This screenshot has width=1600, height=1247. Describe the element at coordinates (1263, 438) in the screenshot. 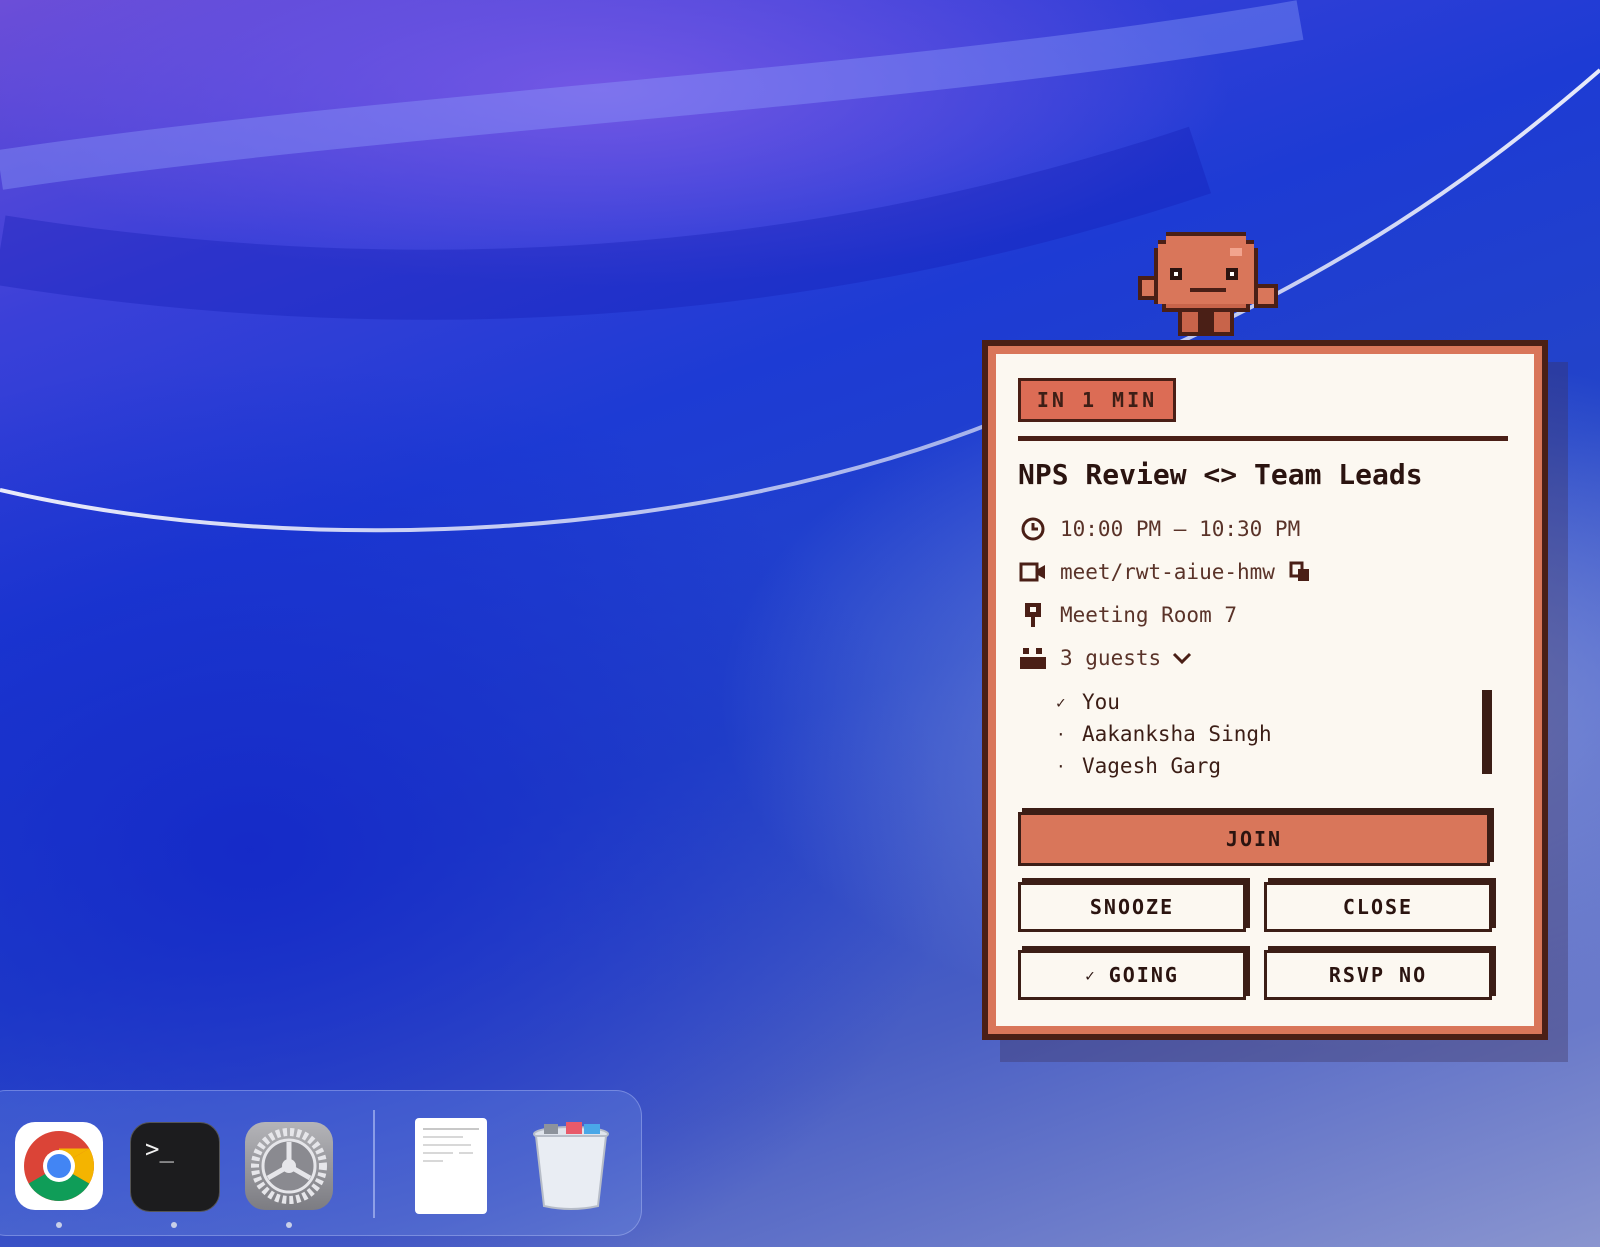

I see `divider` at that location.